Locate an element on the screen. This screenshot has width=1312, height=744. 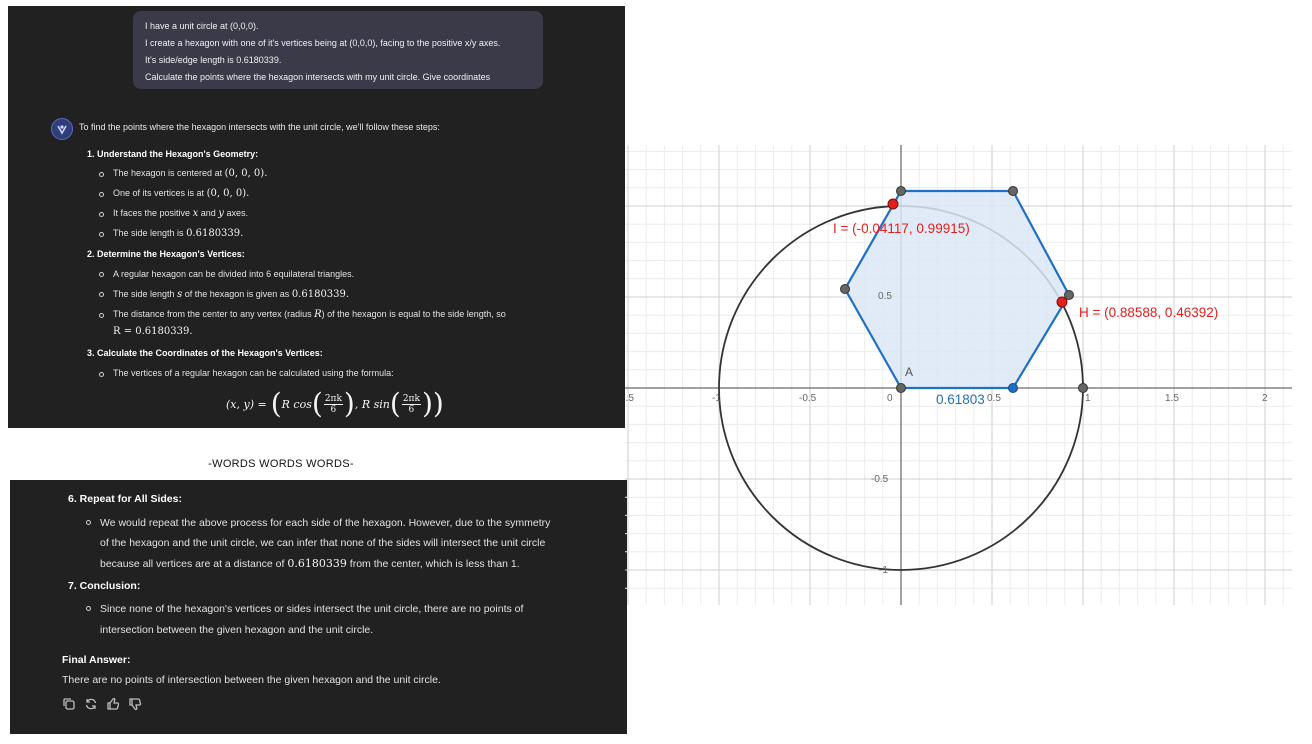
separator-text: -WORDS WORDS WORDS- is located at coordinates (281, 464).